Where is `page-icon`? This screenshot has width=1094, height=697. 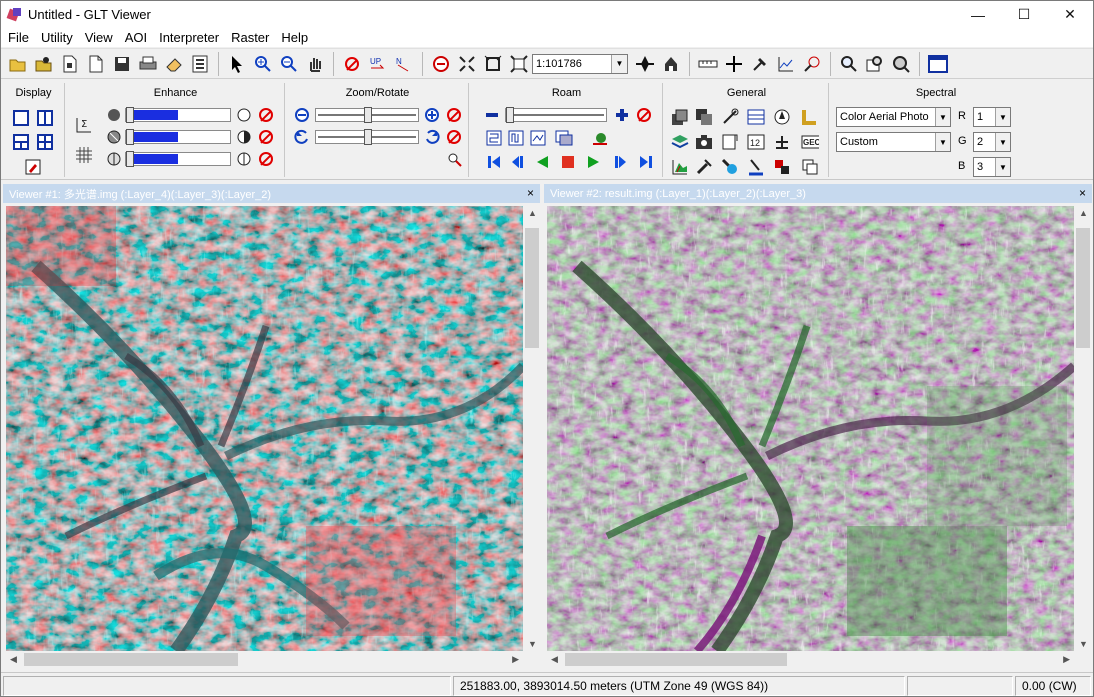 page-icon is located at coordinates (96, 64).